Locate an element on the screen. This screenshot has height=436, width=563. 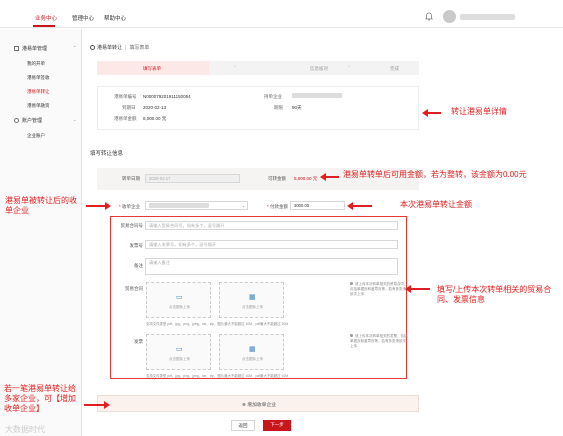
step-fill-form: 填写表单 is located at coordinates (152, 68).